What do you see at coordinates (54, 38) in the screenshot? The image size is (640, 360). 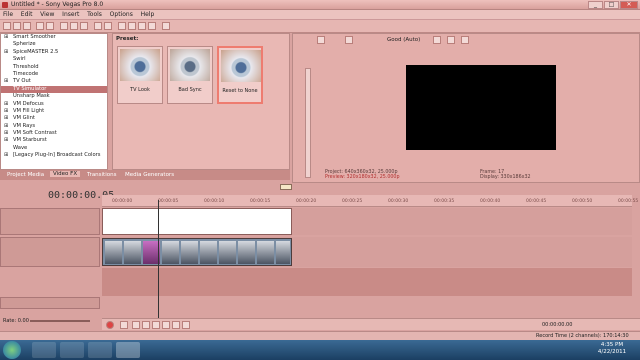 I see `list-item: Smart Smoother` at bounding box center [54, 38].